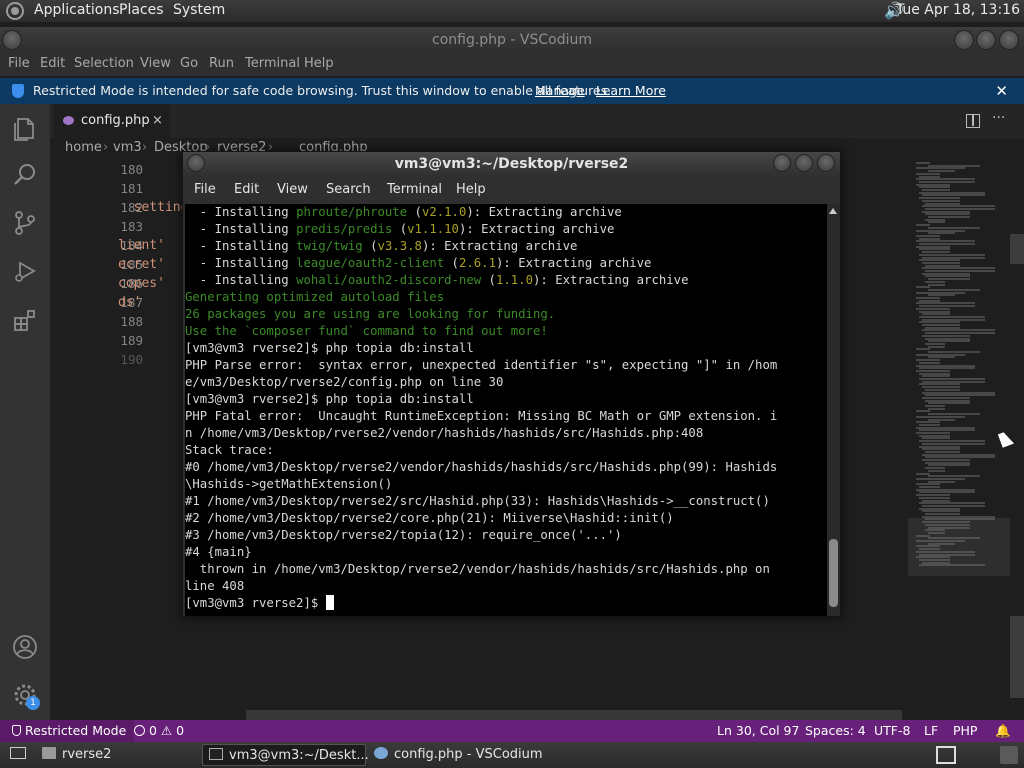 The image size is (1024, 768). Describe the element at coordinates (986, 40) in the screenshot. I see `maximize-button` at that location.